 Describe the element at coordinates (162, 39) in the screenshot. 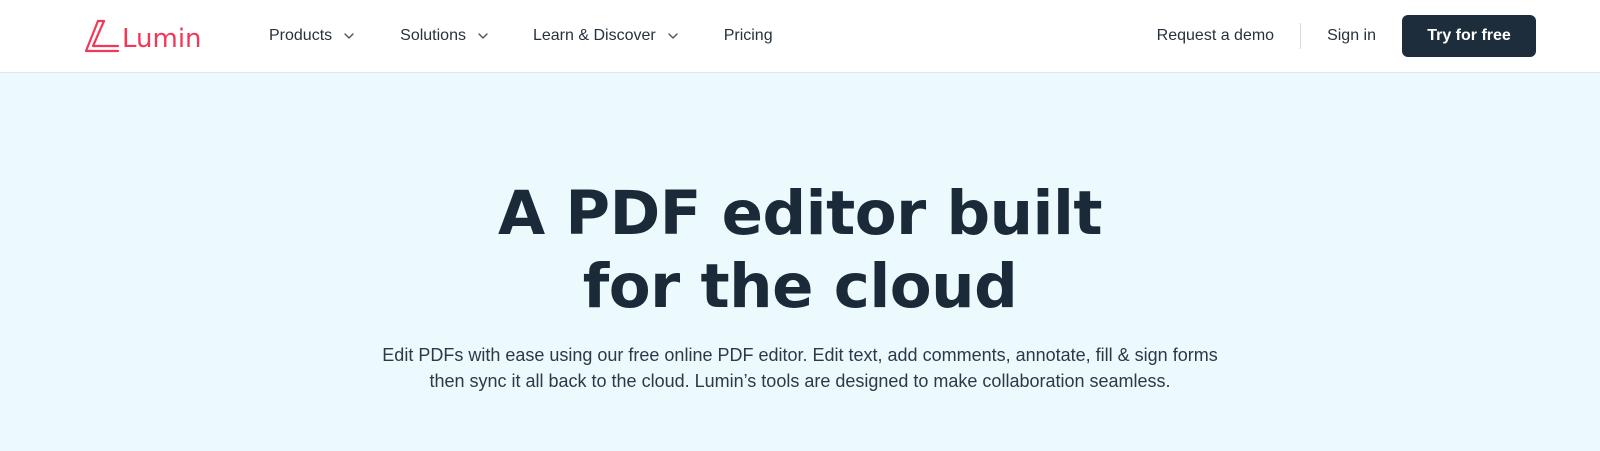

I see `brand-name: Lumin` at that location.